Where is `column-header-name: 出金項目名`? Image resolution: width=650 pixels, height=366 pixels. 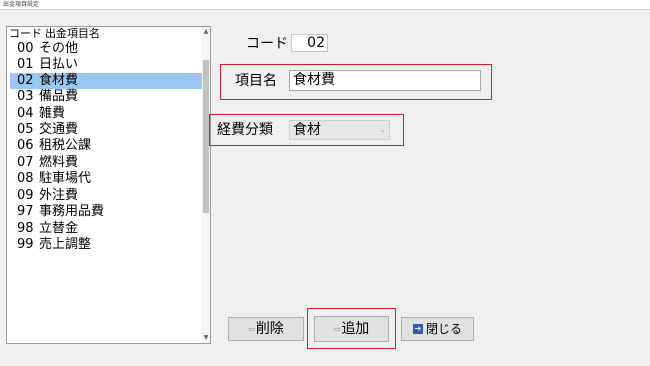 column-header-name: 出金項目名 is located at coordinates (72, 33).